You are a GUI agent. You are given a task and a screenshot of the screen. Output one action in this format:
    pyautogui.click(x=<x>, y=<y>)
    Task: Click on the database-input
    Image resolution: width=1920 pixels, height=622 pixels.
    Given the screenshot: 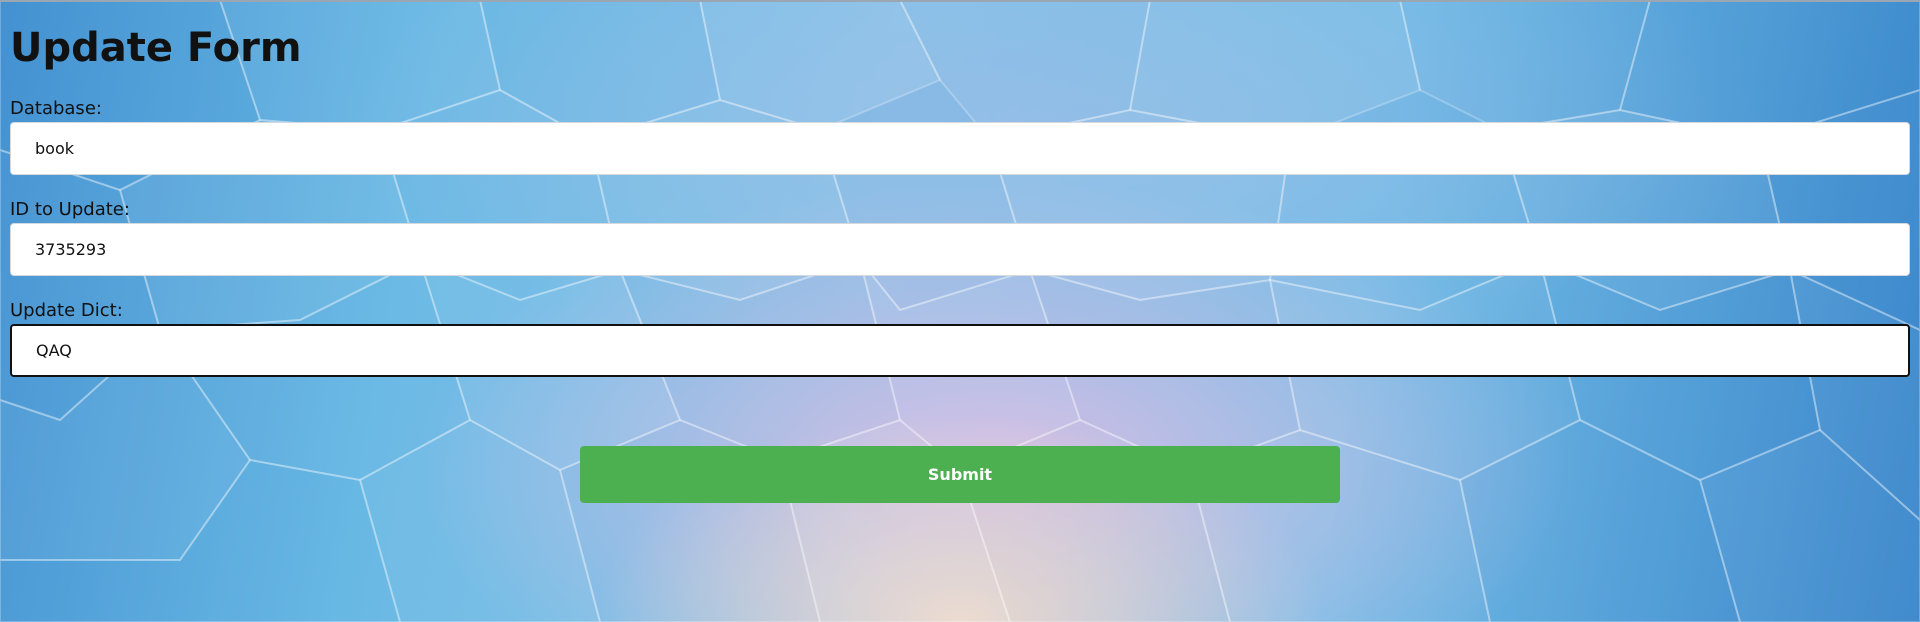 What is the action you would take?
    pyautogui.click(x=960, y=148)
    